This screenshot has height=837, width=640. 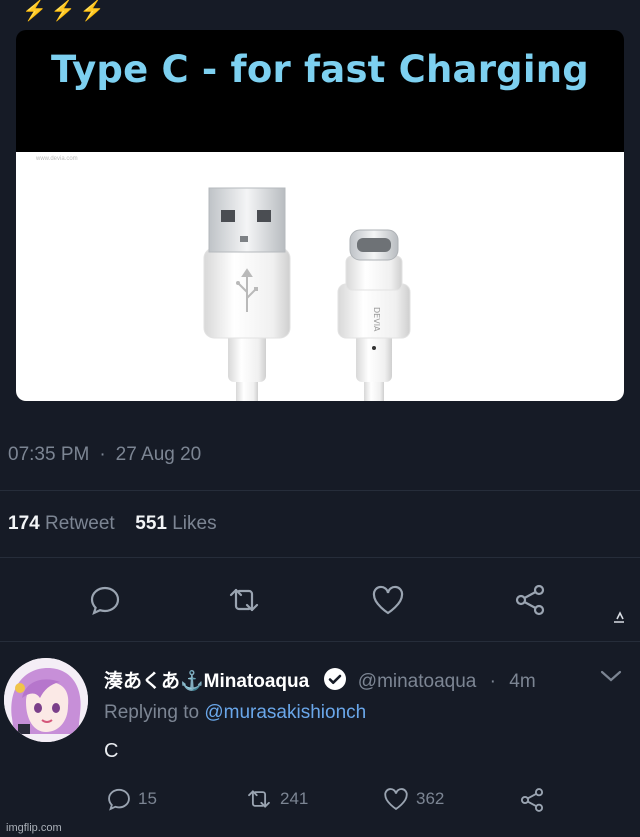 I want to click on tweet-stats: 174 Retweet 551 Likes, so click(x=112, y=524).